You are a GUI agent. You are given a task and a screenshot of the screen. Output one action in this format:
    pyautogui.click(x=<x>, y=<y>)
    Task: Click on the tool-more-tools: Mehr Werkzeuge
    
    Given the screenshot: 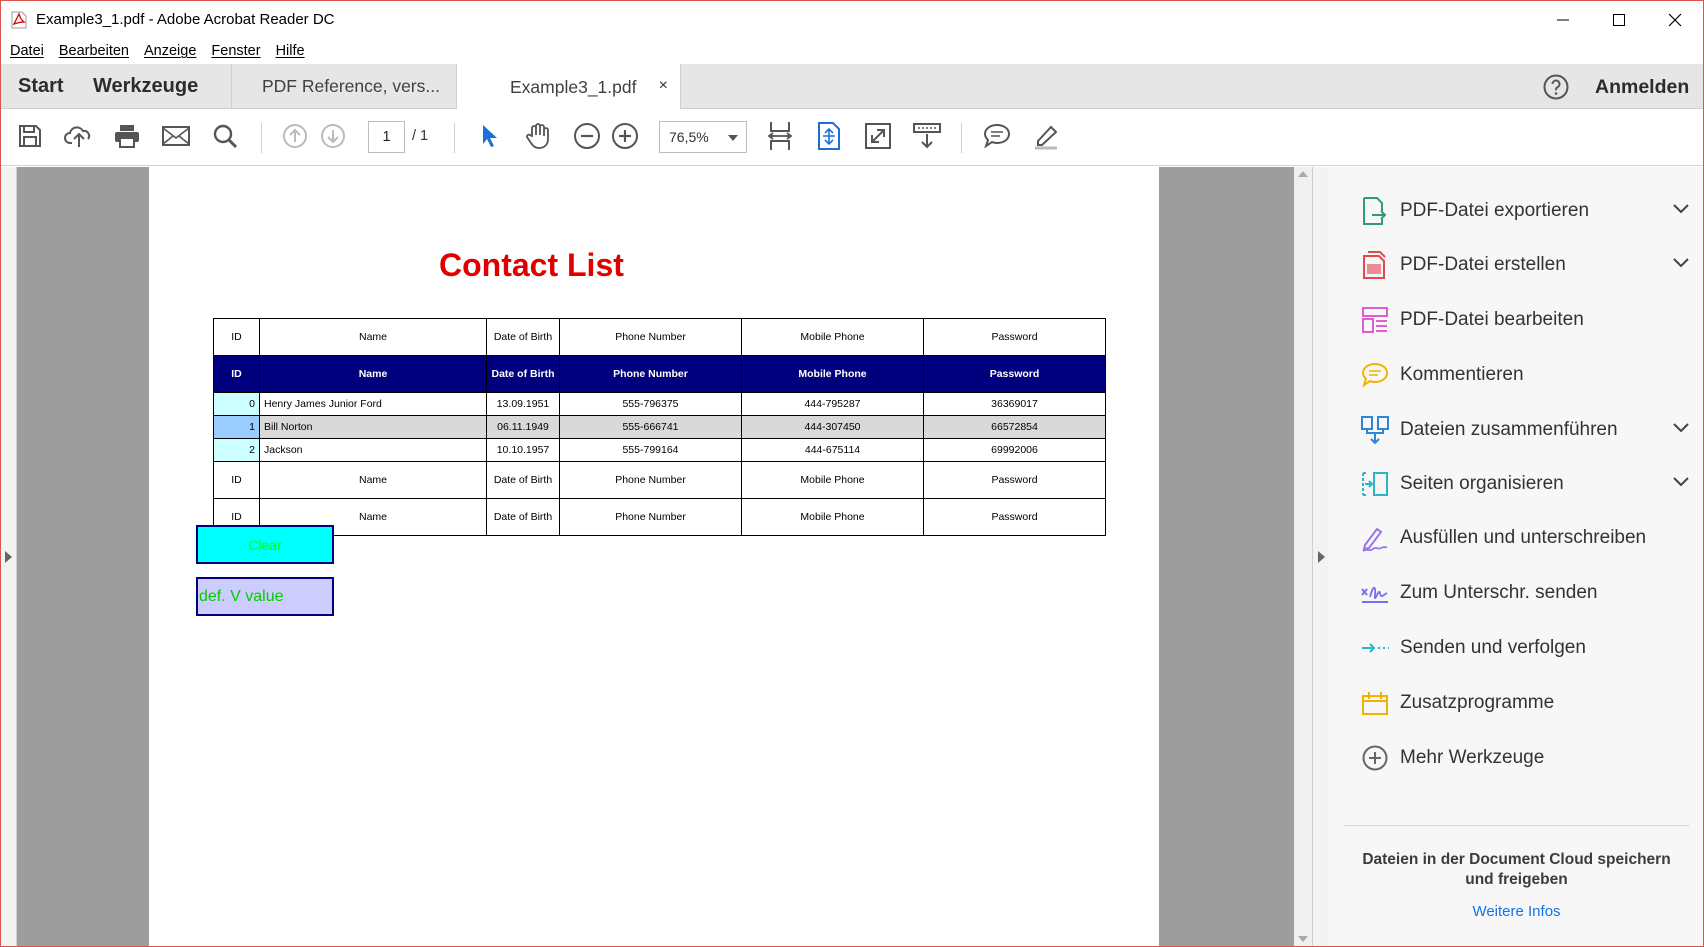 What is the action you would take?
    pyautogui.click(x=1525, y=758)
    